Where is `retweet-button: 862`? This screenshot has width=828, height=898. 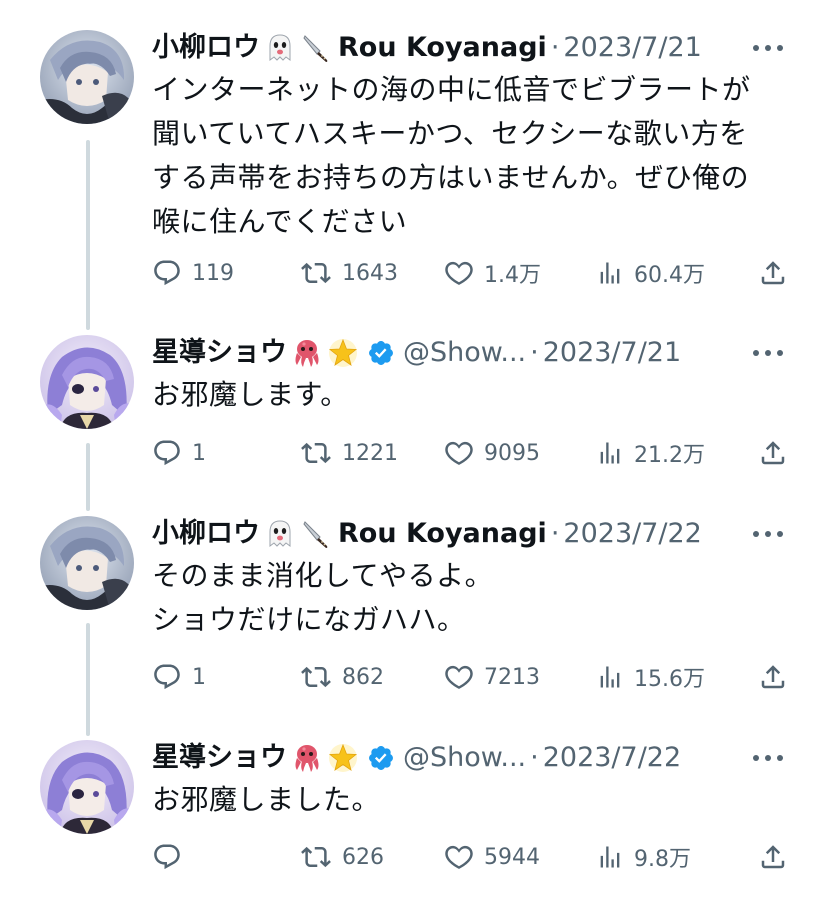
retweet-button: 862 is located at coordinates (342, 677).